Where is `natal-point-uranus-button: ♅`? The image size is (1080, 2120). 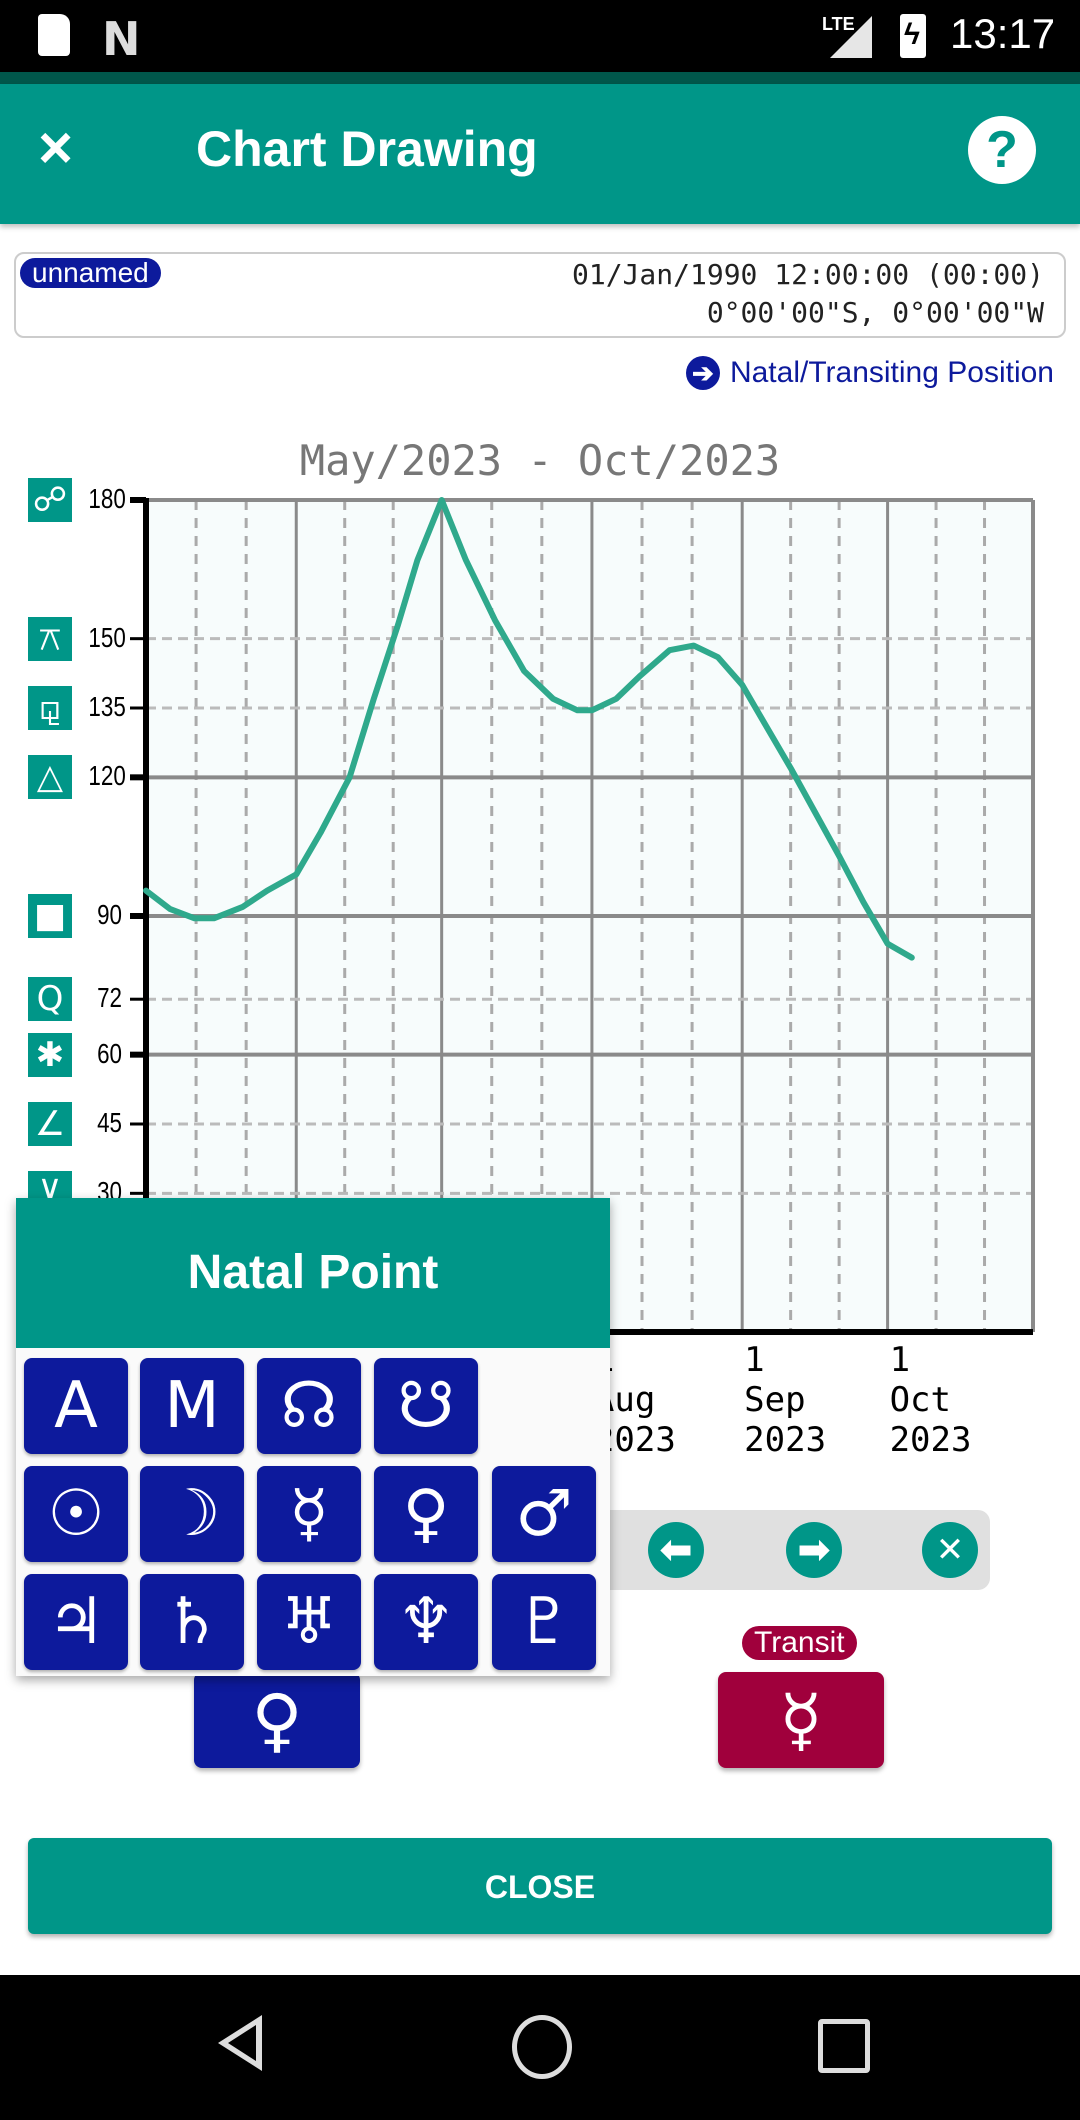 natal-point-uranus-button: ♅ is located at coordinates (309, 1622).